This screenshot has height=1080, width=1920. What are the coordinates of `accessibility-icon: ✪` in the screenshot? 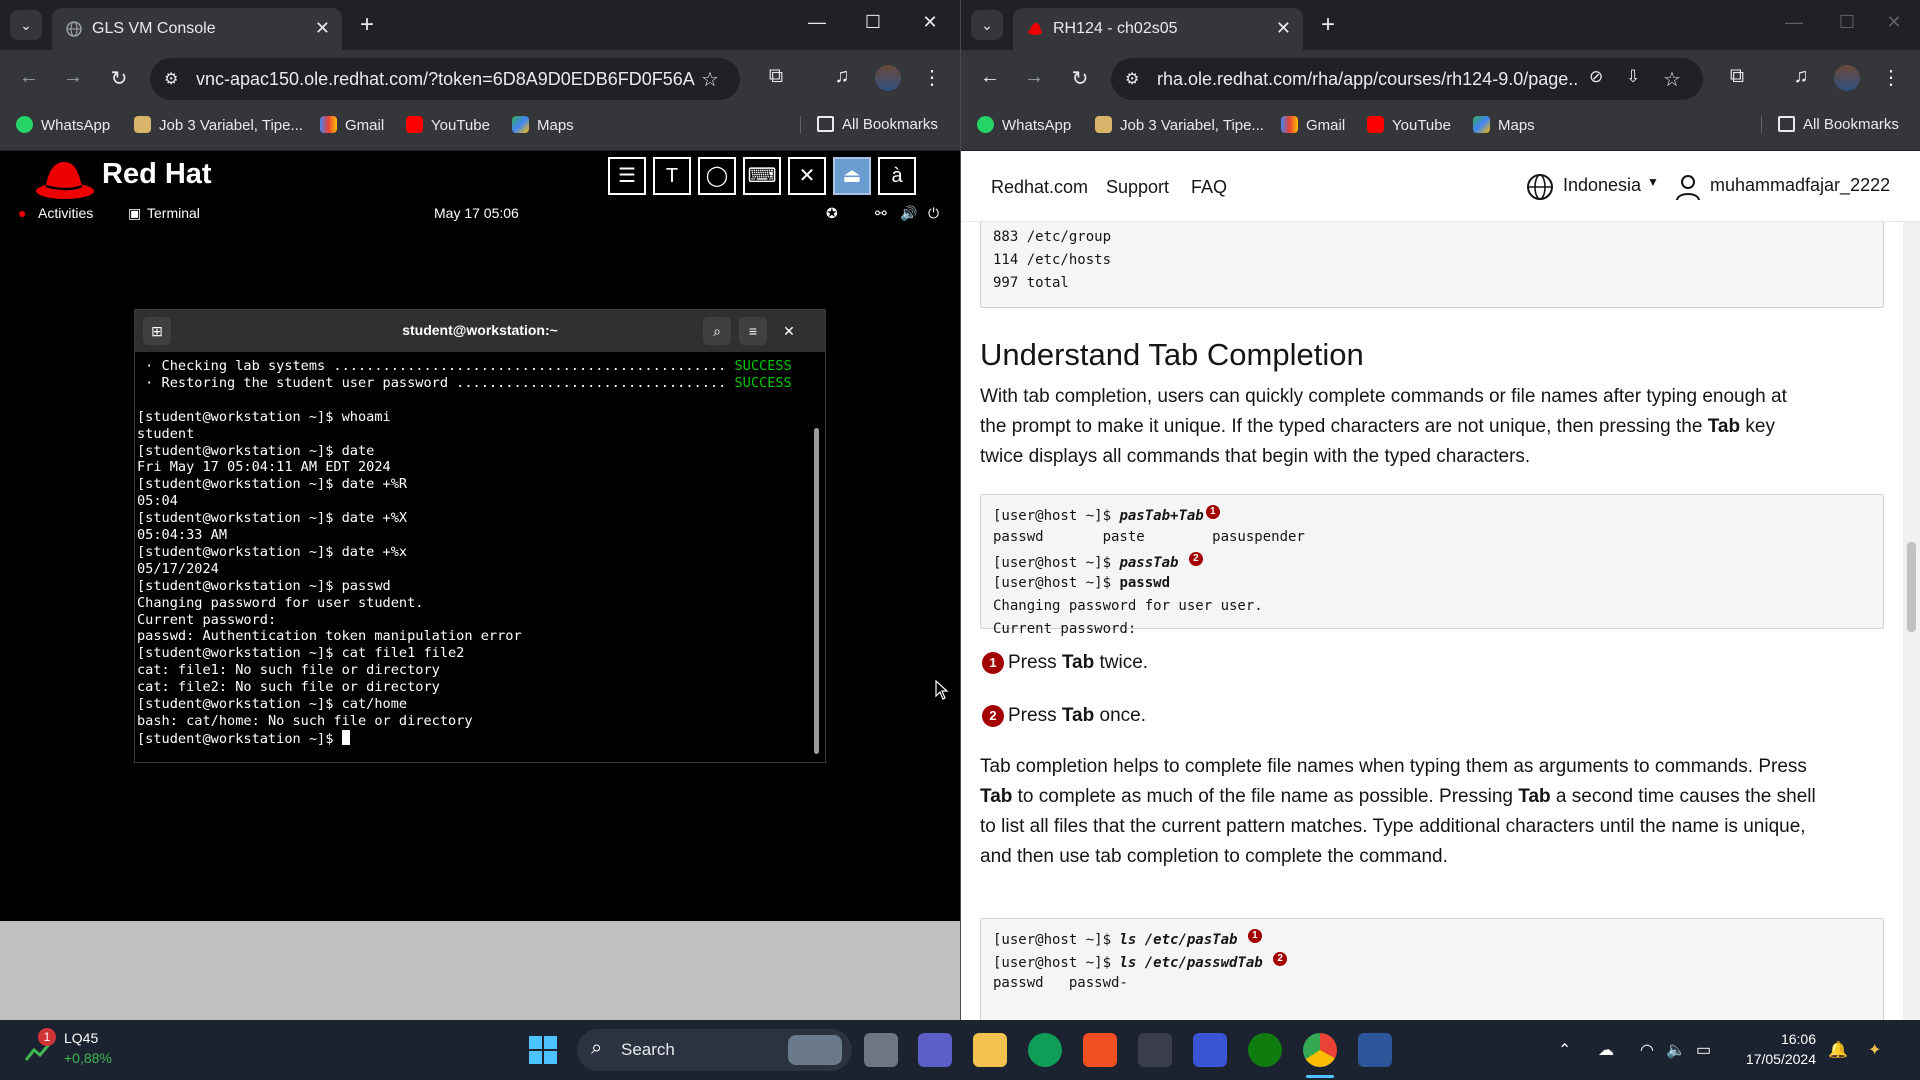 It's located at (832, 213).